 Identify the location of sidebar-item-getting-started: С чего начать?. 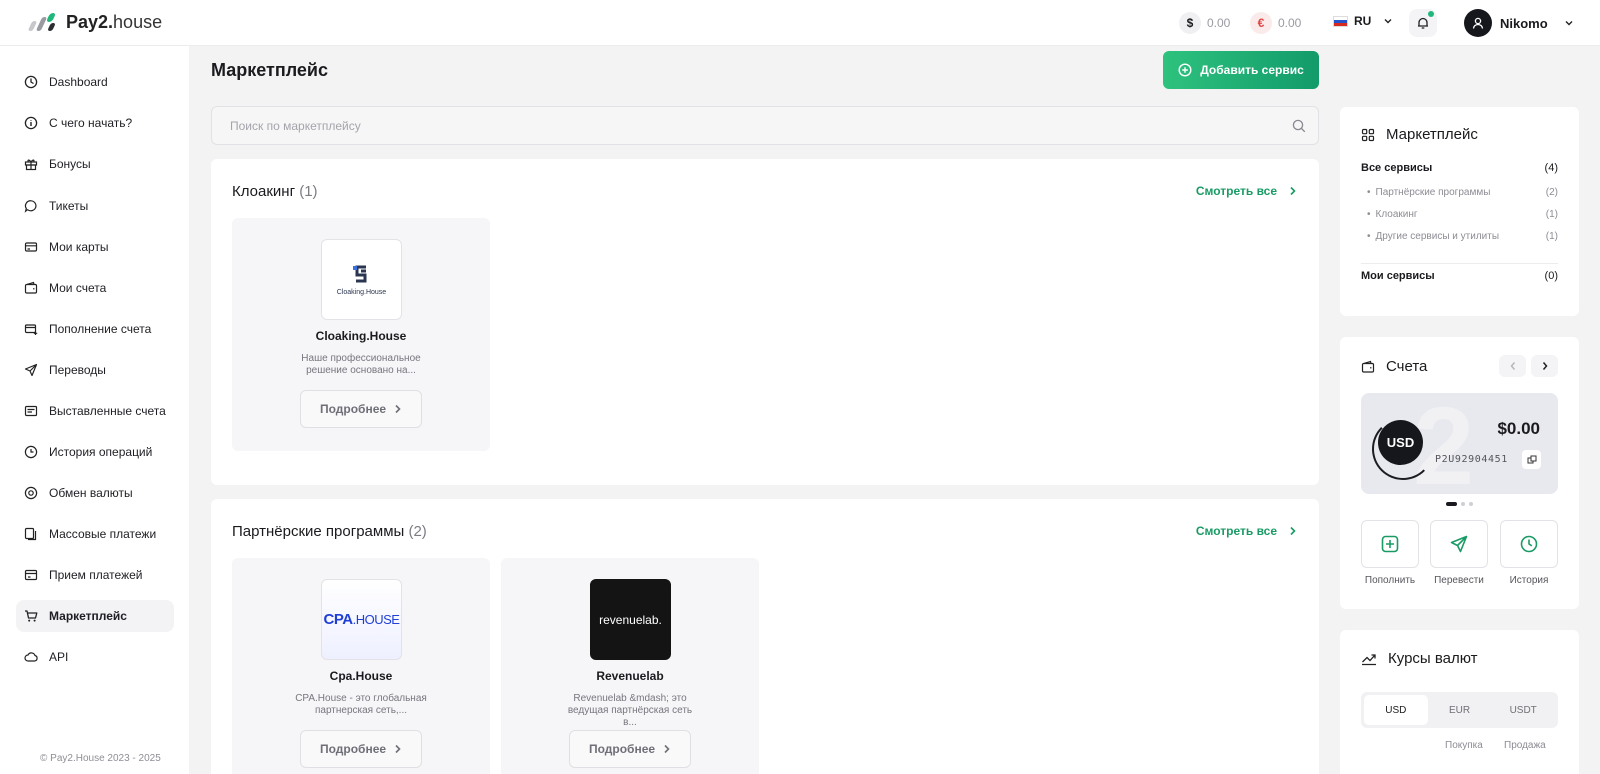
(95, 123).